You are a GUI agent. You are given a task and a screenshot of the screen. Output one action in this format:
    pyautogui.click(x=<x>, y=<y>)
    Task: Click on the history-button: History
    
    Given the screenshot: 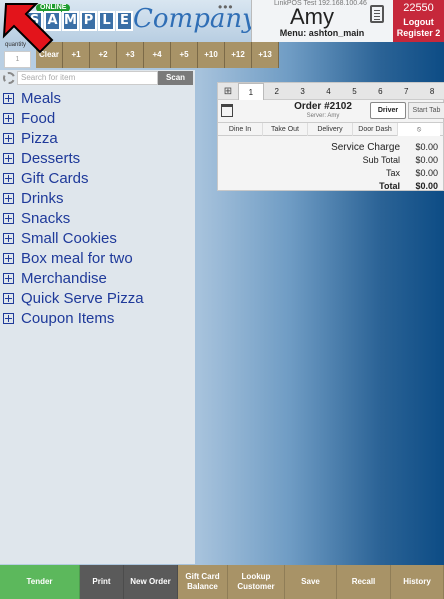 What is the action you would take?
    pyautogui.click(x=417, y=582)
    